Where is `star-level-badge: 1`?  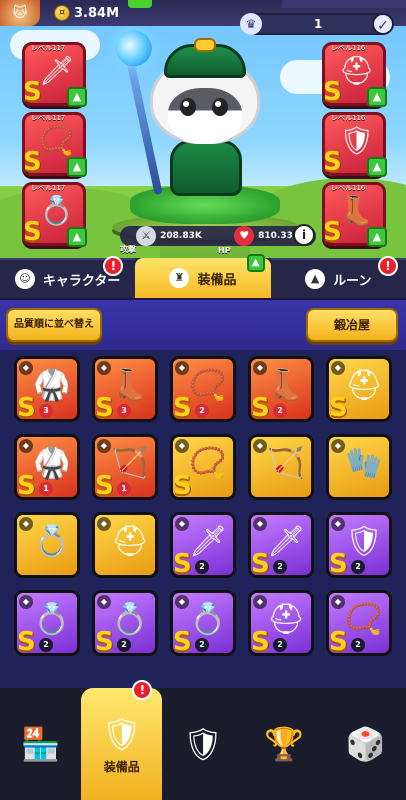 star-level-badge: 1 is located at coordinates (46, 489).